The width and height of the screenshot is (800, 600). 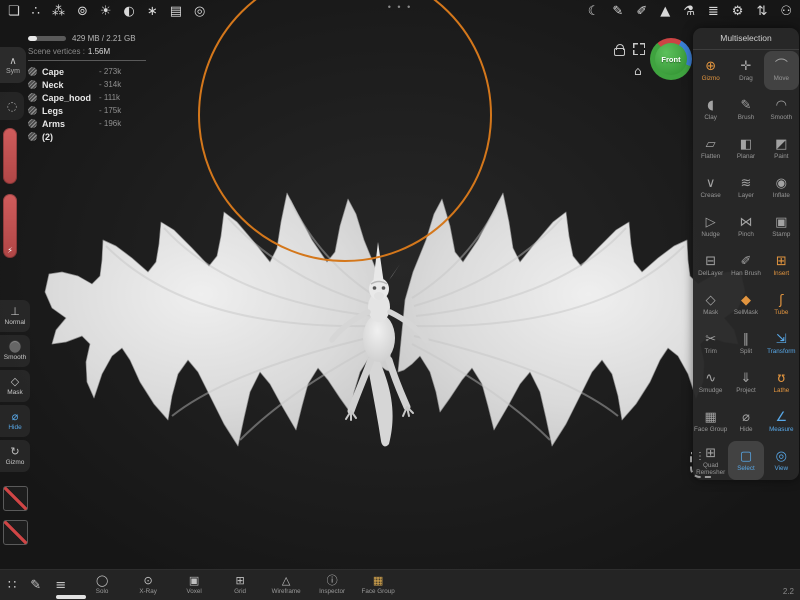 What do you see at coordinates (332, 585) in the screenshot?
I see `inspector-toggle: ⓘ Inspector` at bounding box center [332, 585].